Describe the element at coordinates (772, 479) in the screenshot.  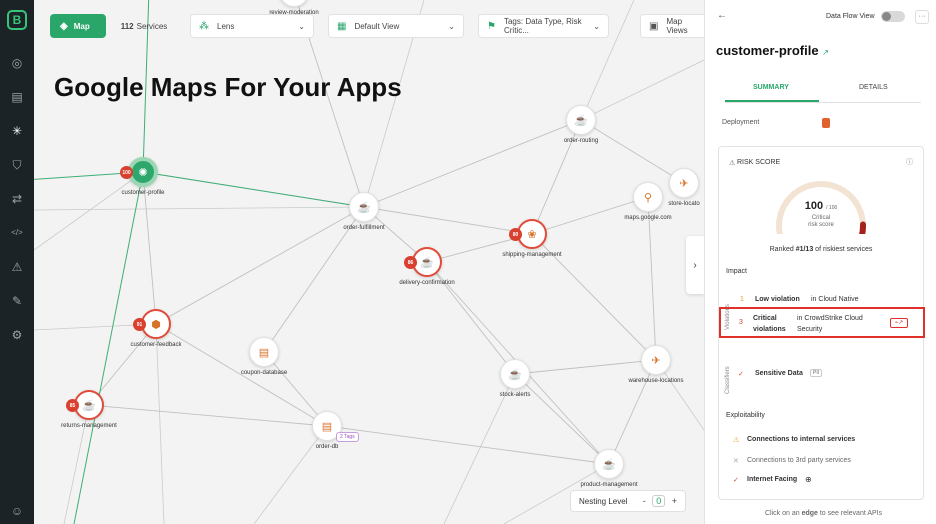
I see `exploit-internet-facing: Internet Facing` at that location.